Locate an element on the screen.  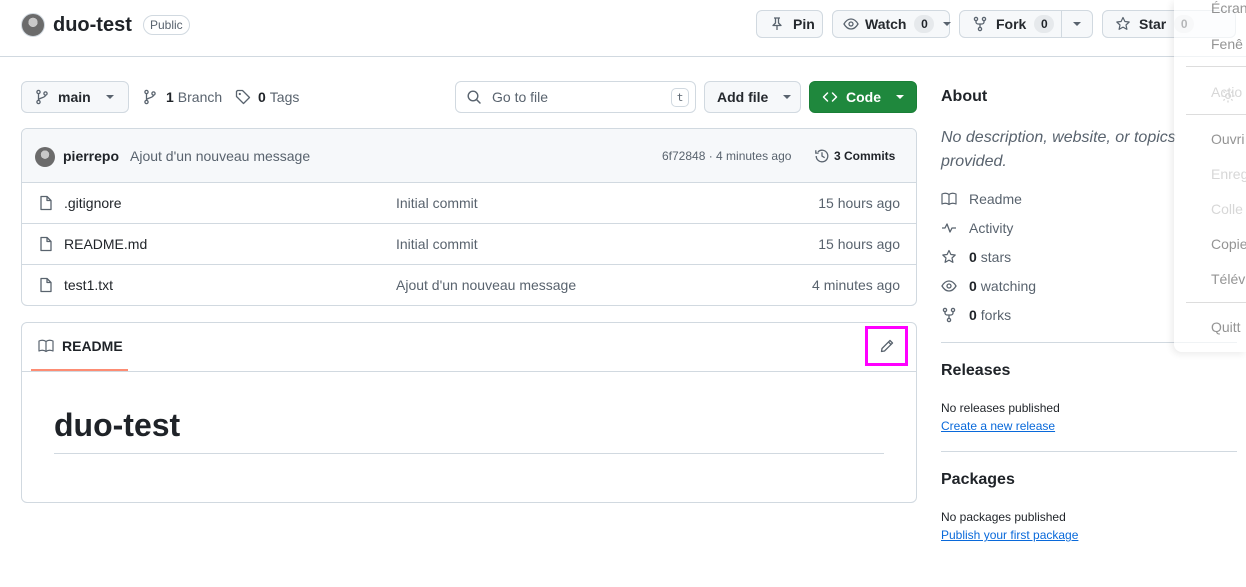
releases-empty-text: No releases published is located at coordinates (1000, 408).